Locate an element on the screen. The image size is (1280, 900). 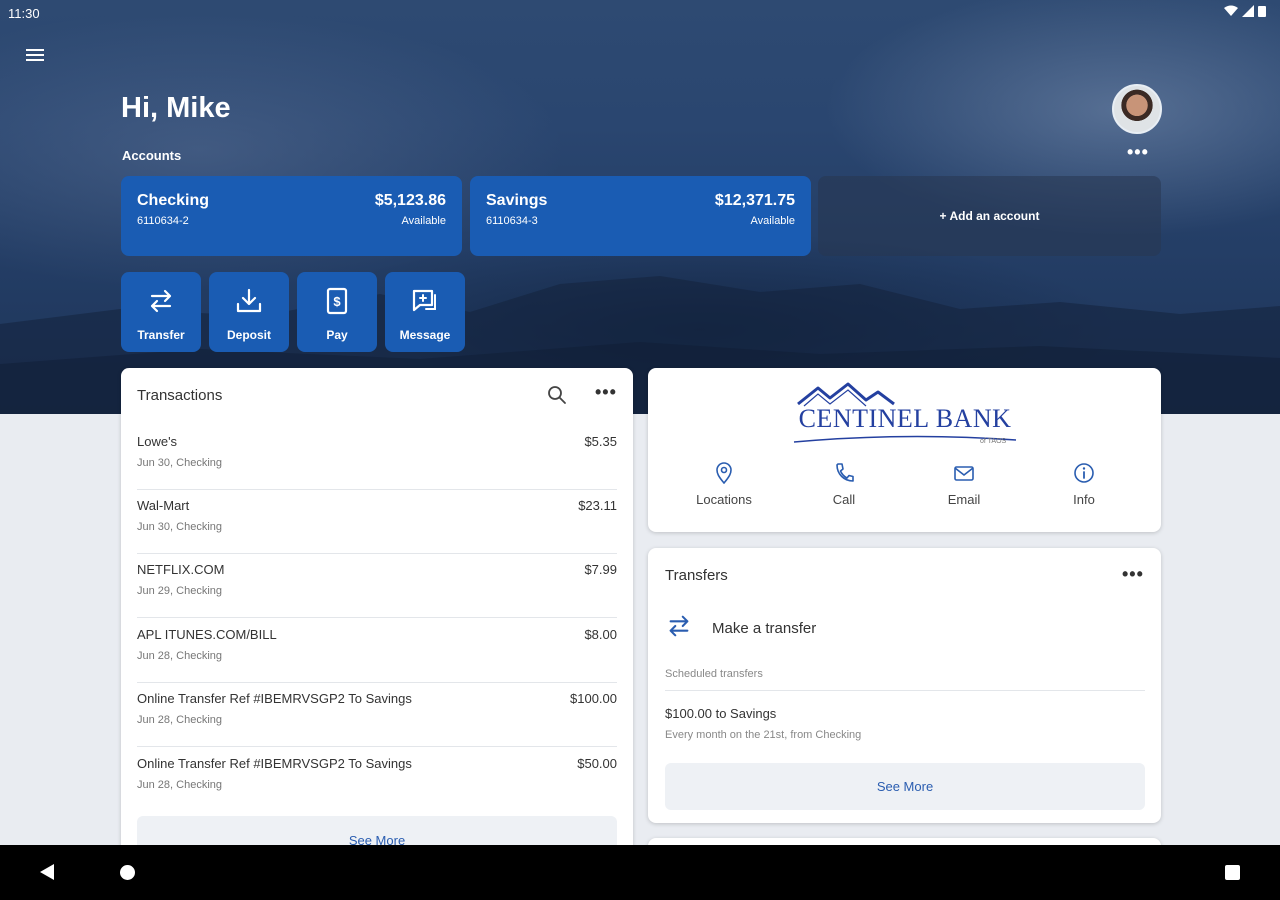
account-balance: $5,123.86 is located at coordinates (410, 200).